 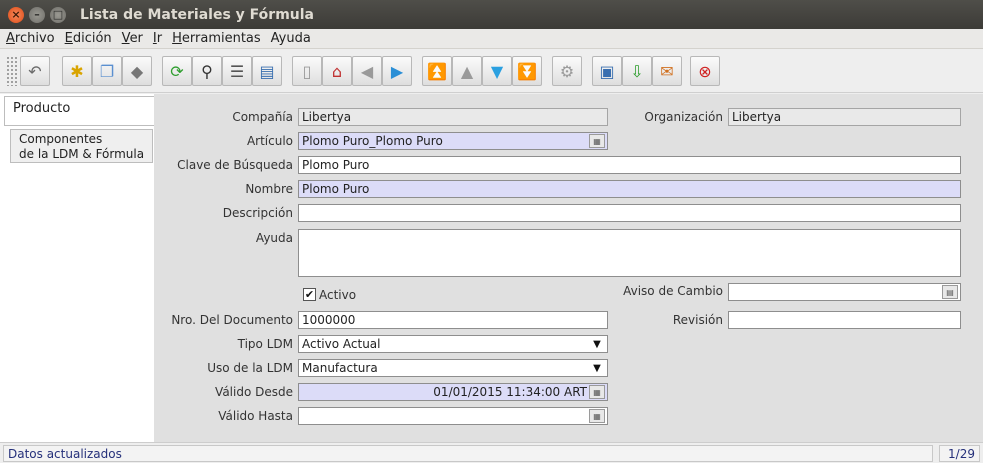 I want to click on export-button: ⇩, so click(x=637, y=71).